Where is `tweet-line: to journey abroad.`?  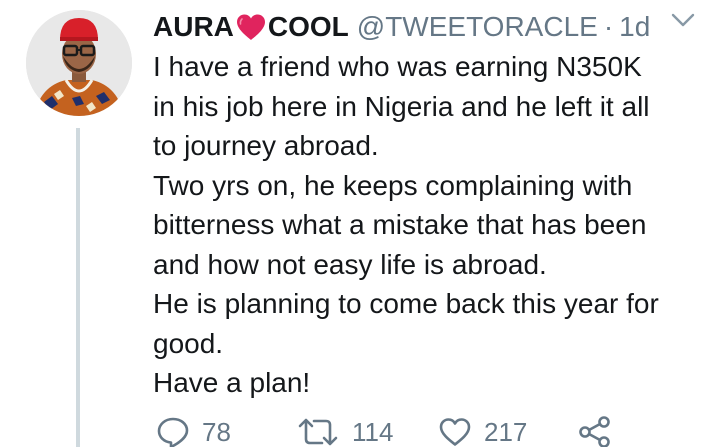 tweet-line: to journey abroad. is located at coordinates (266, 145).